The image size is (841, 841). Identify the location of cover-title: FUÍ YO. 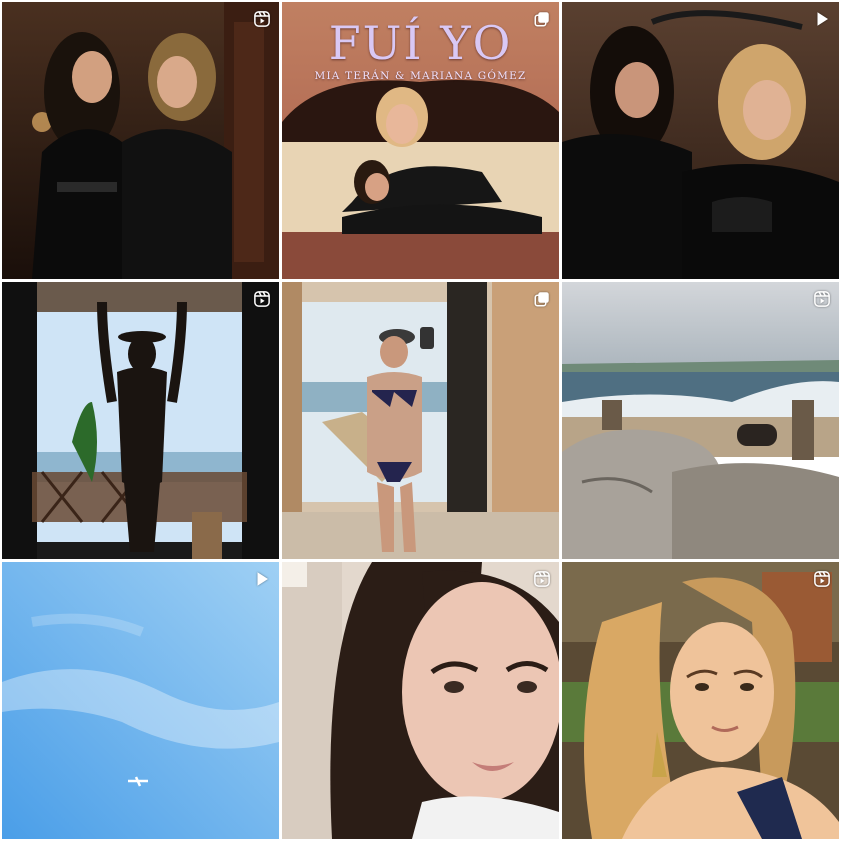
(420, 43).